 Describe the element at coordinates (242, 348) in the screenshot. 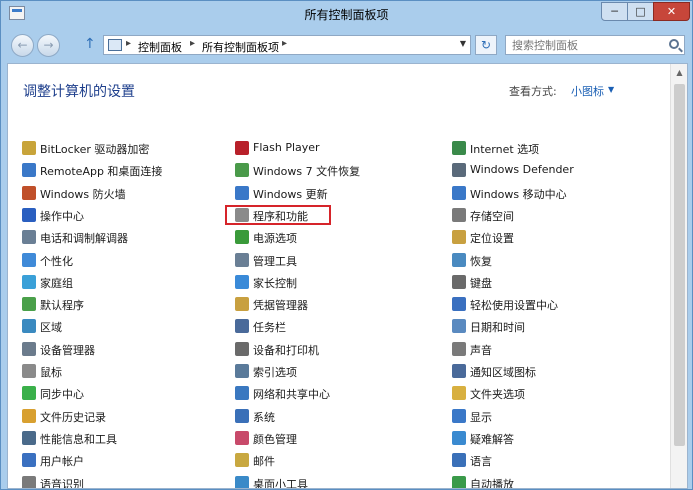

I see `devices-printers-icon` at that location.